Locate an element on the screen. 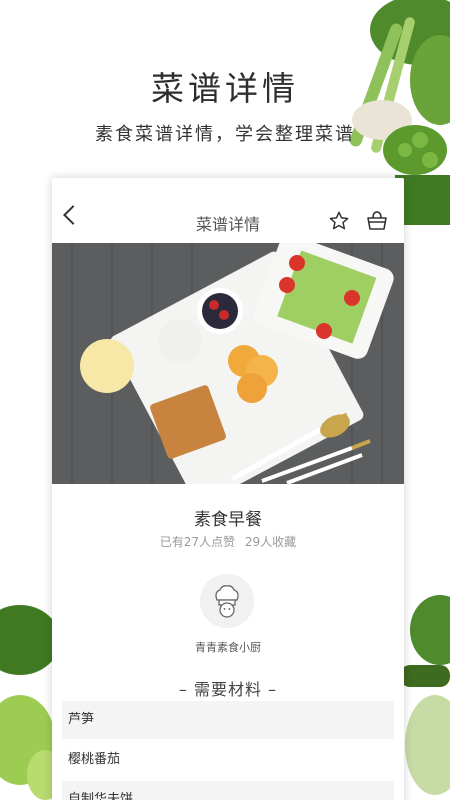  chef-hat-icon is located at coordinates (227, 601).